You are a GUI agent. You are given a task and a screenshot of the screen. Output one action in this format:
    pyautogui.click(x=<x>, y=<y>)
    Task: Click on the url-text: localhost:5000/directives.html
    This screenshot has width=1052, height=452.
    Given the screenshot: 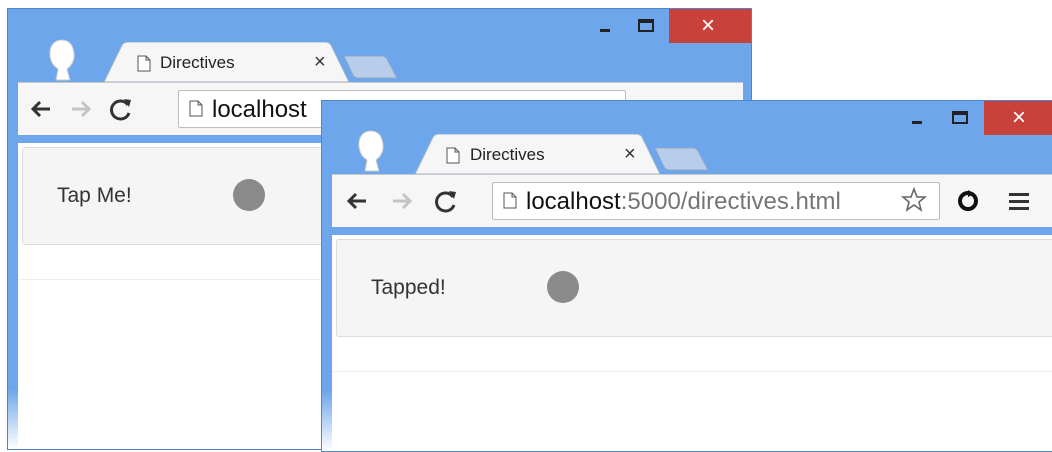 What is the action you would take?
    pyautogui.click(x=683, y=202)
    